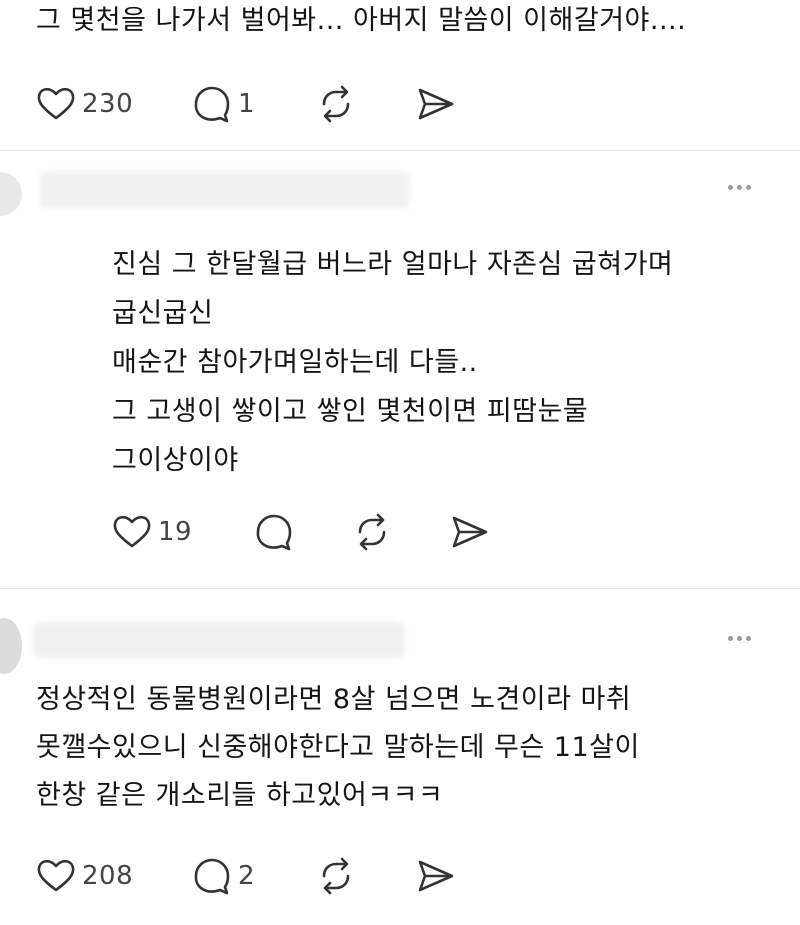  I want to click on like-button: 208, so click(84, 876).